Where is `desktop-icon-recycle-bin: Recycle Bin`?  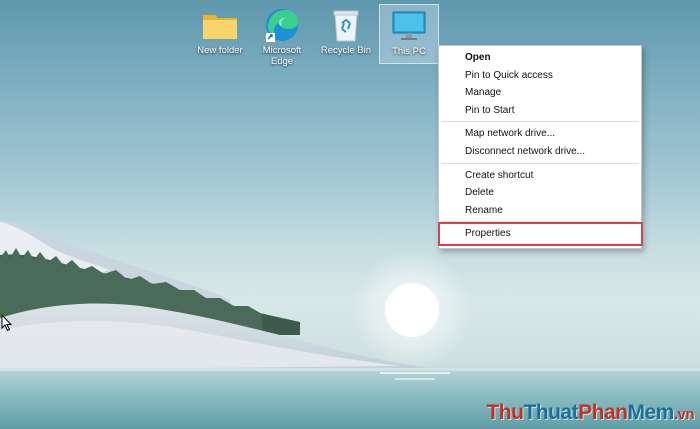 desktop-icon-recycle-bin: Recycle Bin is located at coordinates (346, 34).